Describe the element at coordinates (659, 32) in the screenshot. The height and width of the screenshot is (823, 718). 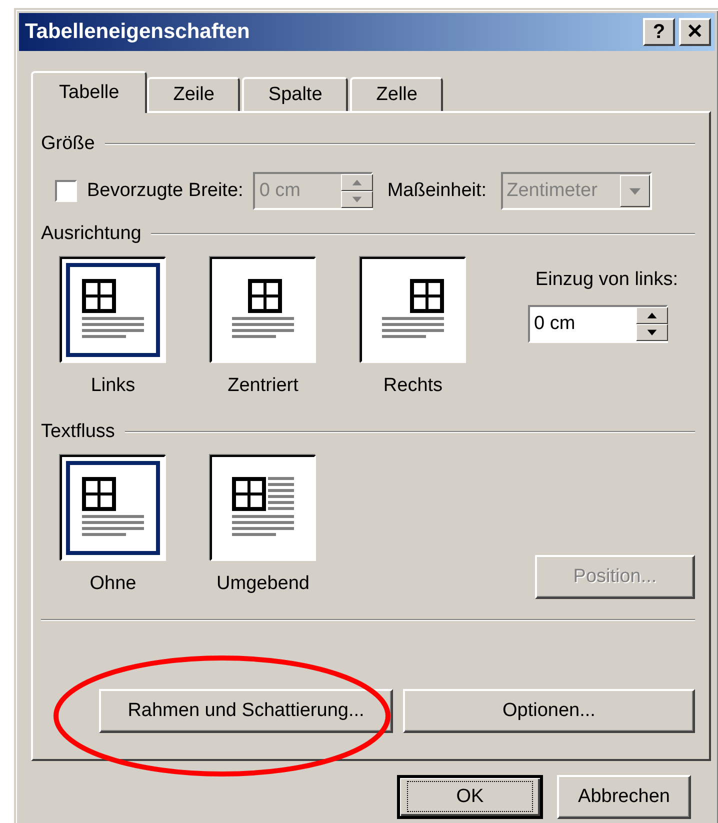
I see `help-button: ?` at that location.